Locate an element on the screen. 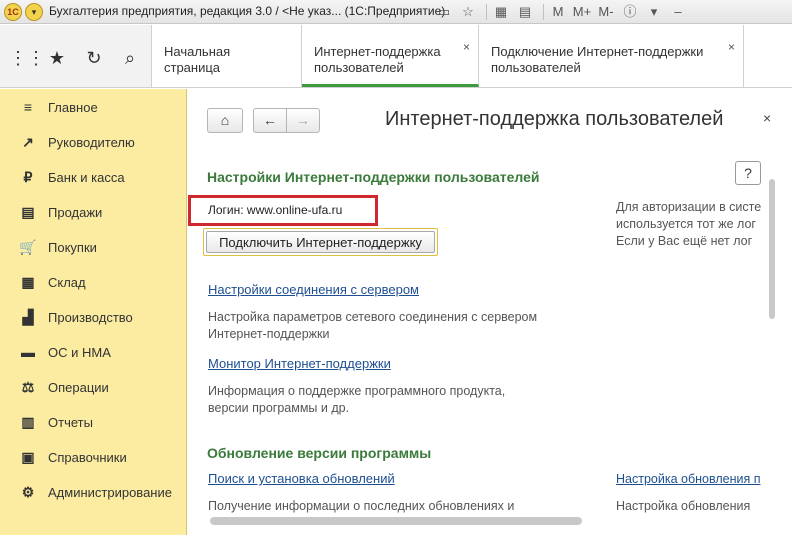 This screenshot has width=792, height=535. sidebar-item-bank: ₽ Банк и касса is located at coordinates (93, 177).